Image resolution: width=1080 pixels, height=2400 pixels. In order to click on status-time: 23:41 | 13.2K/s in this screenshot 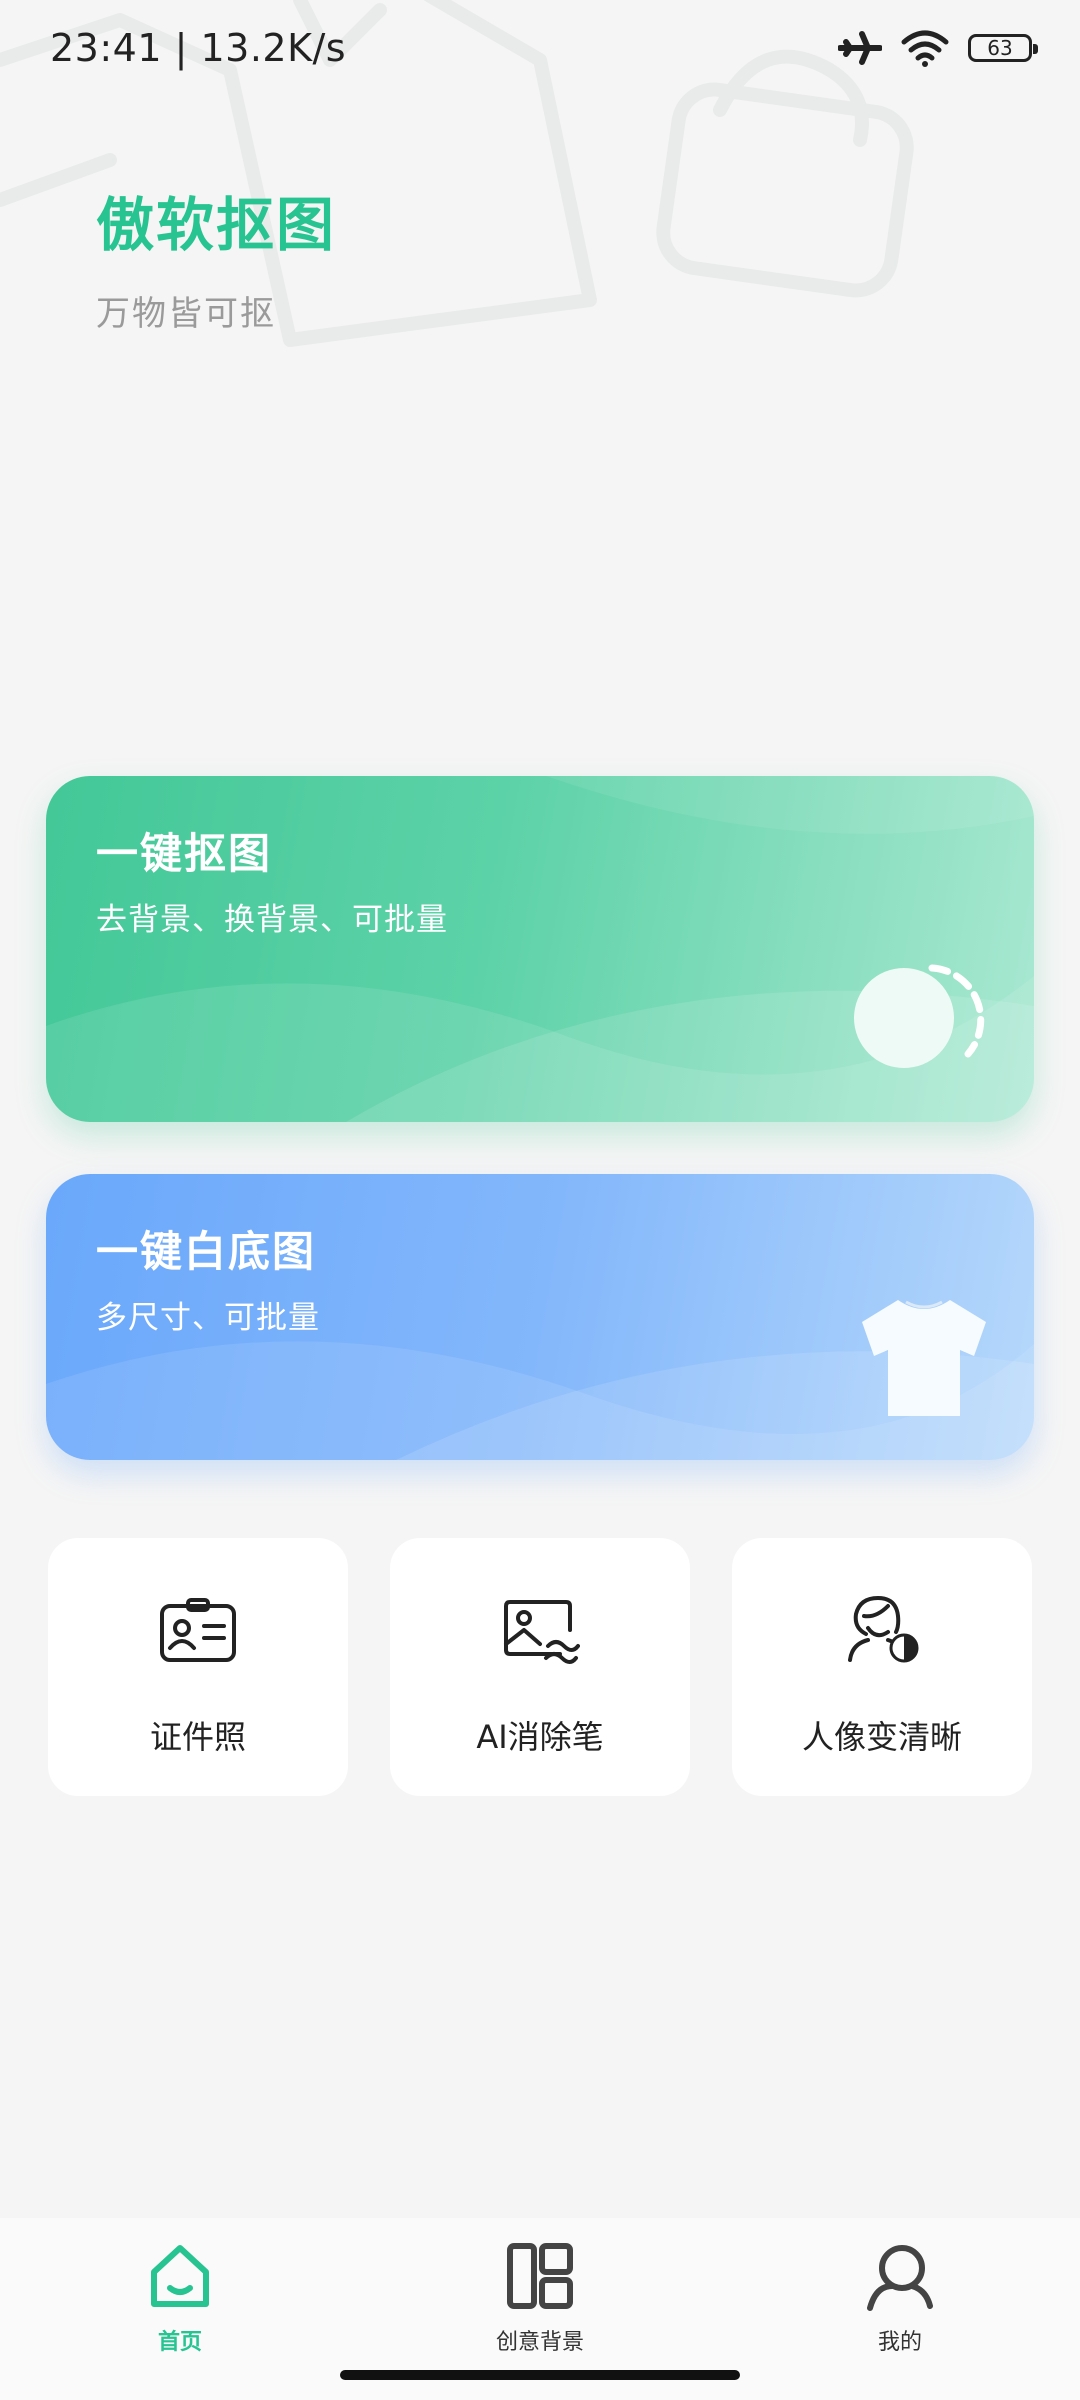, I will do `click(198, 48)`.